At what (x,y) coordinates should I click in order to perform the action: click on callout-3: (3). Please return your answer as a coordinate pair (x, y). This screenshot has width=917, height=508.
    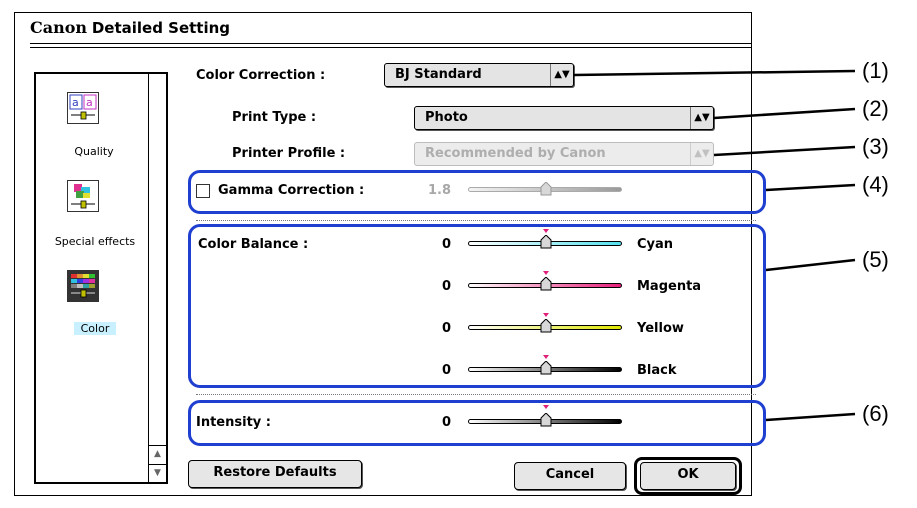
    Looking at the image, I should click on (875, 146).